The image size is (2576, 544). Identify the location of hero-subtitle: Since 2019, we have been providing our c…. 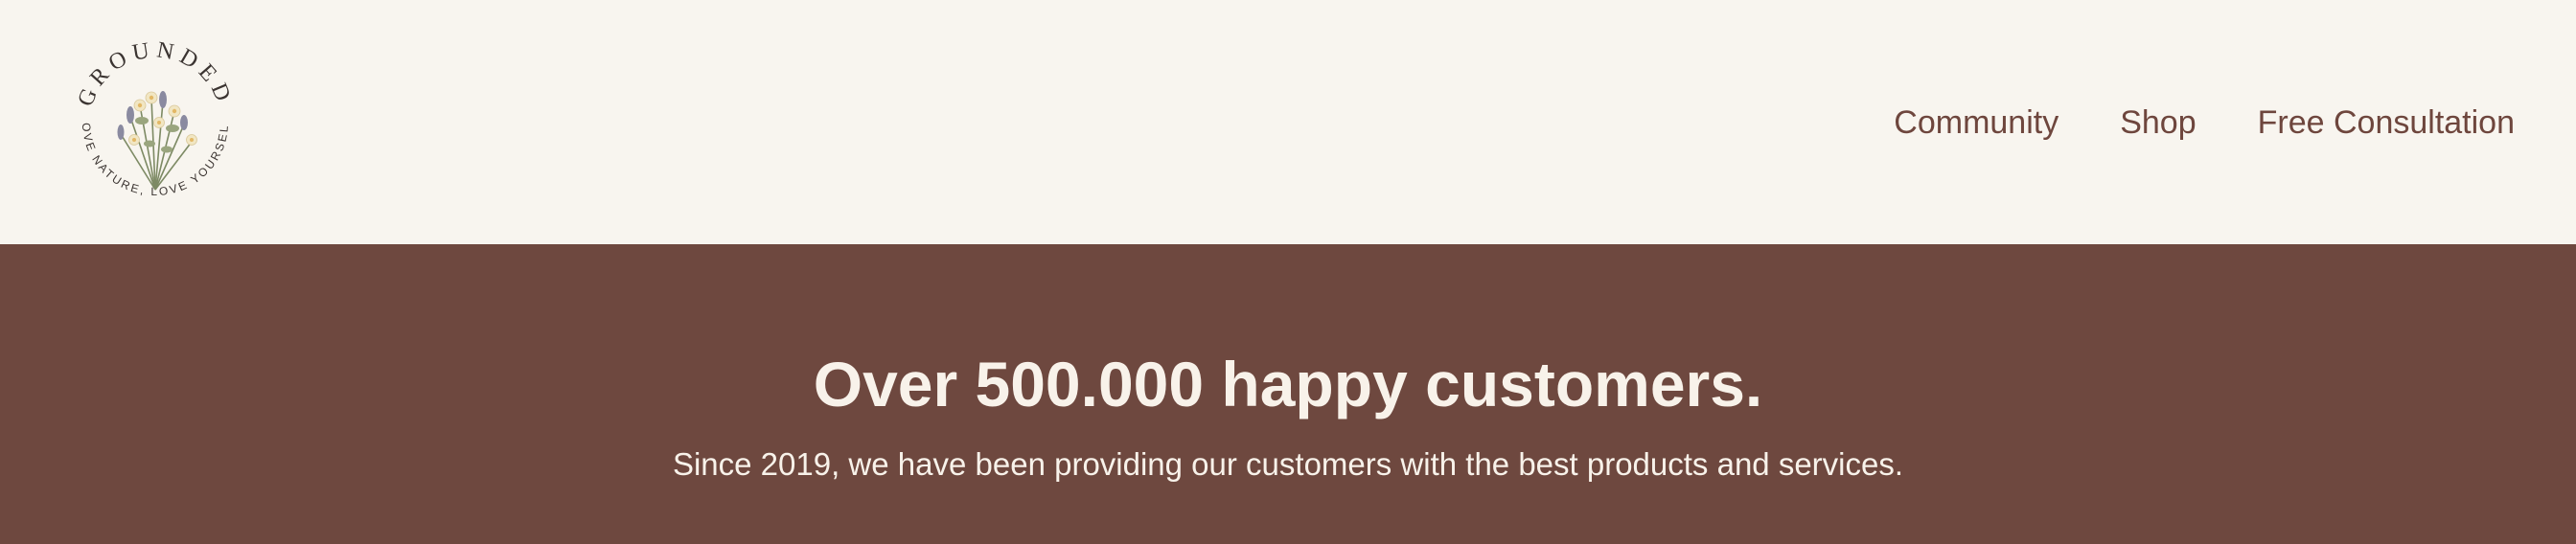
(1288, 464).